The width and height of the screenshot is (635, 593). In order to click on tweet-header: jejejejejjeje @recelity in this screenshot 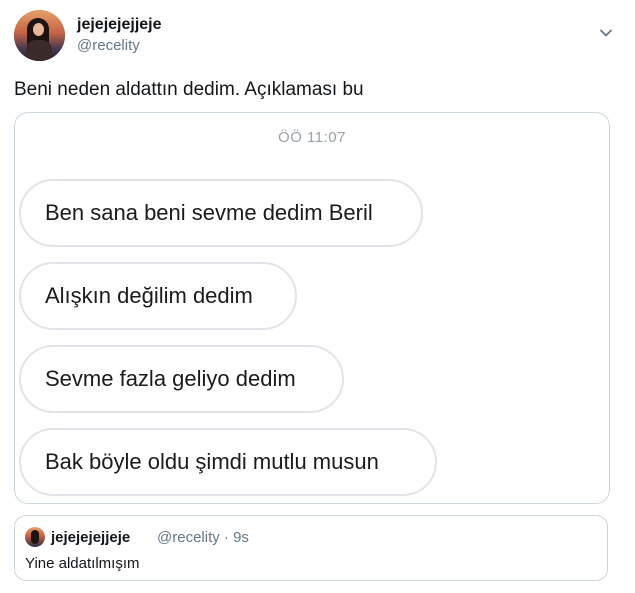, I will do `click(316, 36)`.